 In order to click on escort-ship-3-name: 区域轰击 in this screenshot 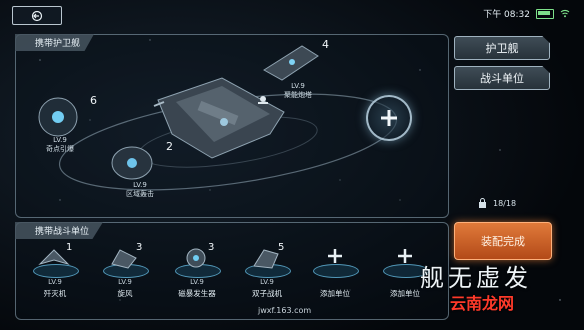, I will do `click(140, 194)`.